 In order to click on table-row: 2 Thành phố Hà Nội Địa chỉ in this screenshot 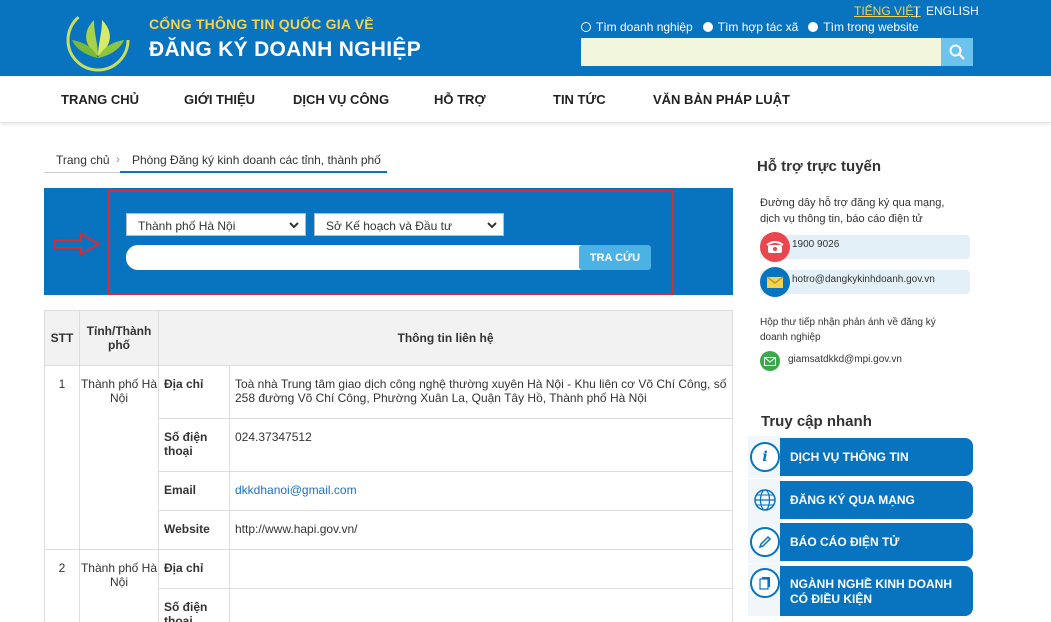, I will do `click(388, 585)`.